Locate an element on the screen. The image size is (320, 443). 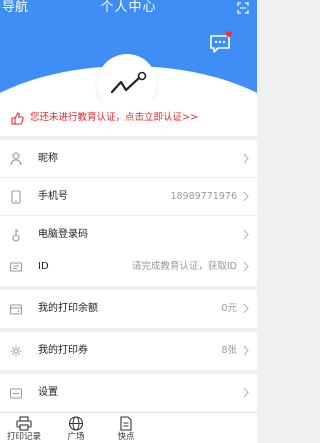
balance-group: 我的打印余额 0元 is located at coordinates (128, 309).